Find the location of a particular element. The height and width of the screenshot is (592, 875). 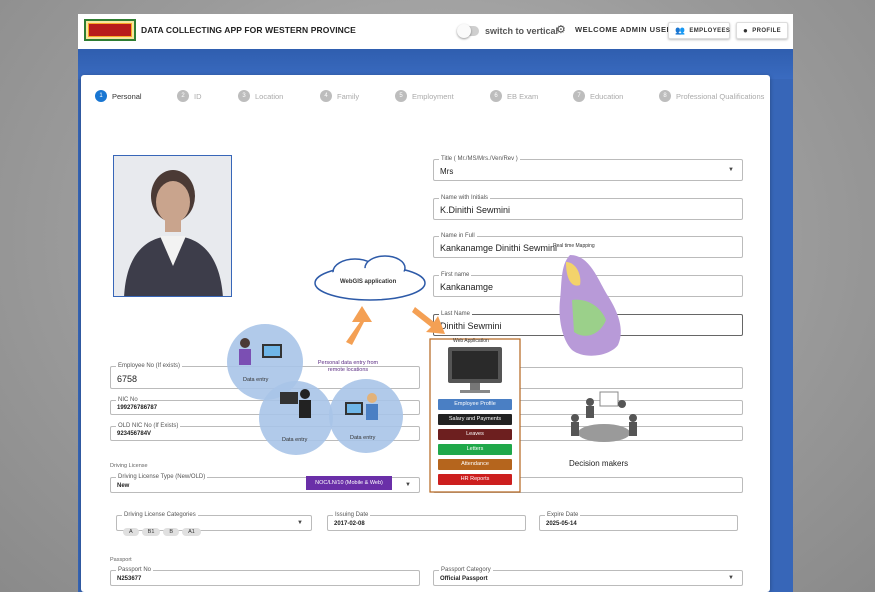

leaves-module: Leaves is located at coordinates (475, 434).